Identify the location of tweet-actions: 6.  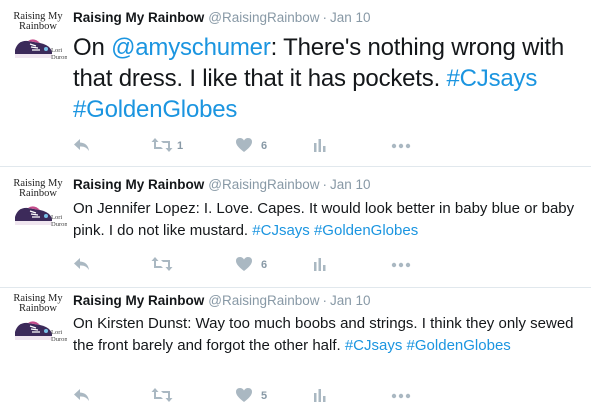
(253, 265).